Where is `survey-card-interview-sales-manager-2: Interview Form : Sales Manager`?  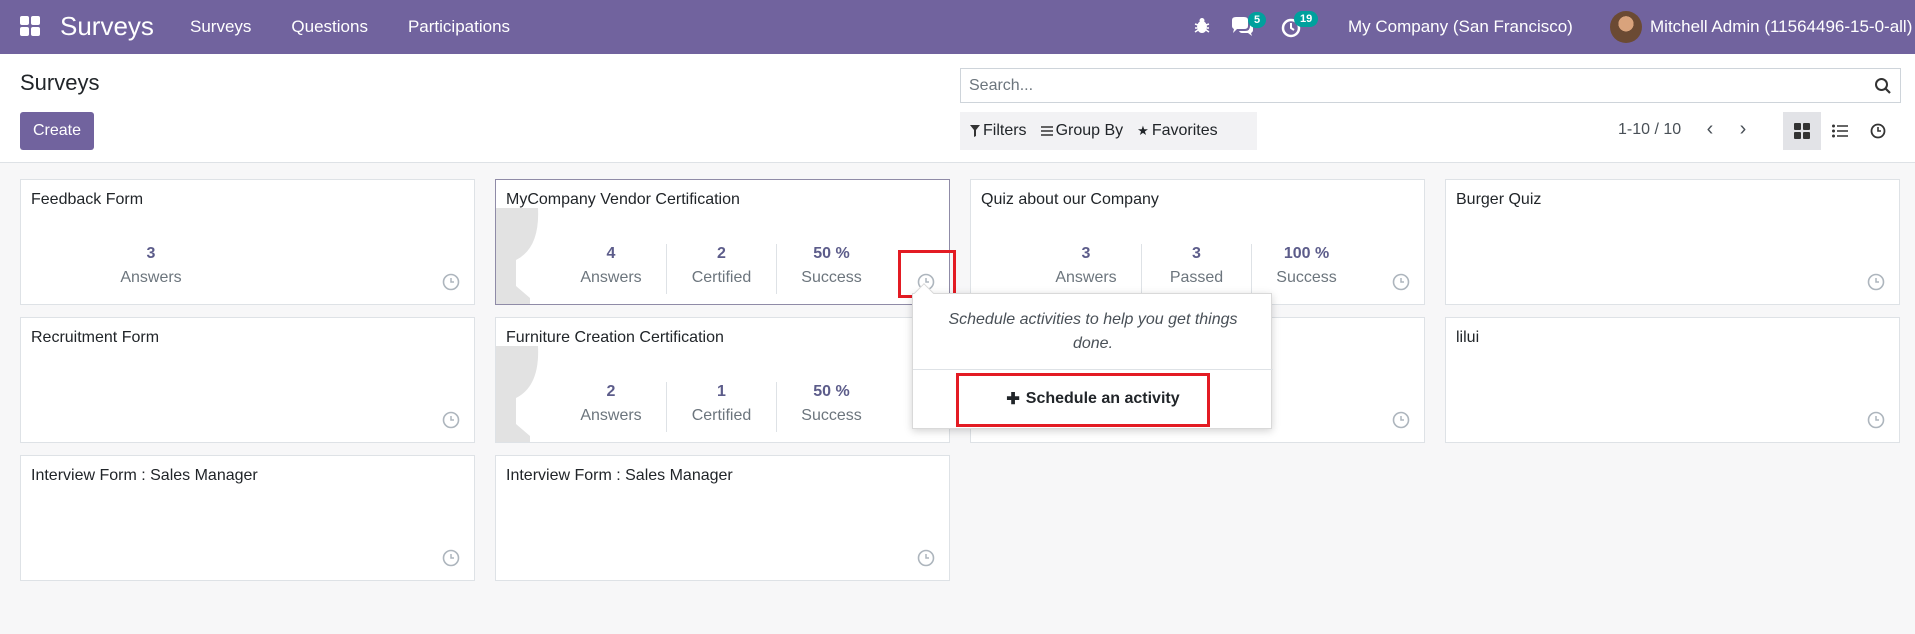
survey-card-interview-sales-manager-2: Interview Form : Sales Manager is located at coordinates (722, 518).